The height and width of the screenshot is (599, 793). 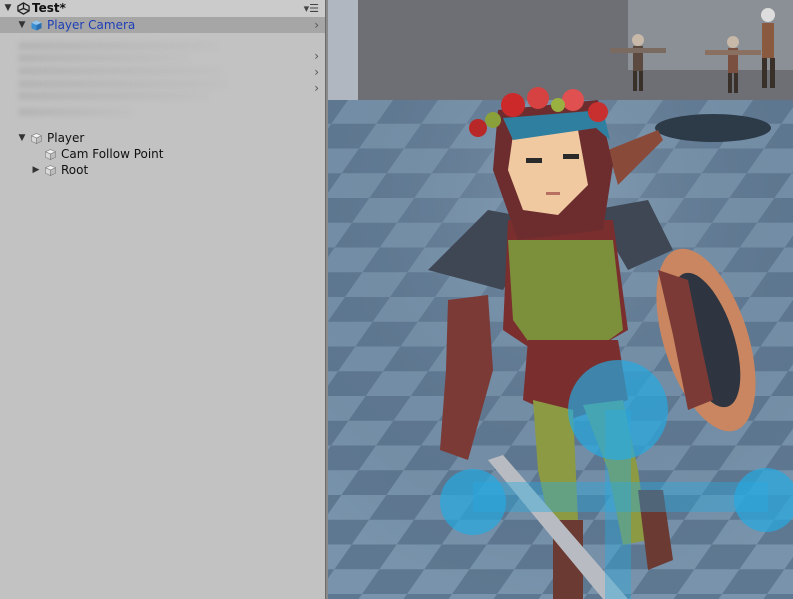 What do you see at coordinates (162, 25) in the screenshot?
I see `hierarchy-item-player-camera: ▼ Player Camera ›` at bounding box center [162, 25].